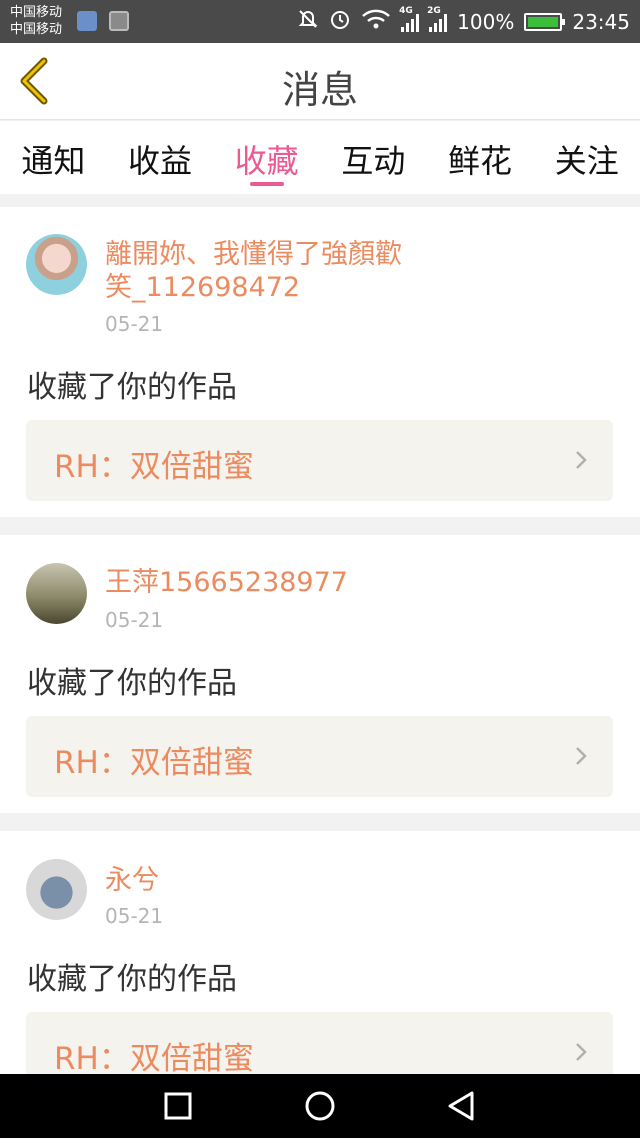  What do you see at coordinates (265, 582) in the screenshot?
I see `username: 王萍15665238977` at bounding box center [265, 582].